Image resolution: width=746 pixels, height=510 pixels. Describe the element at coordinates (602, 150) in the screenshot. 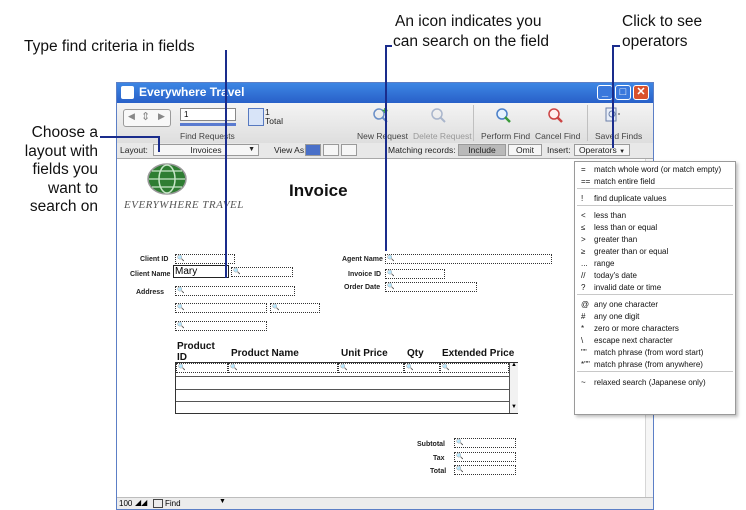

I see `operators-button: Operators ▼` at that location.